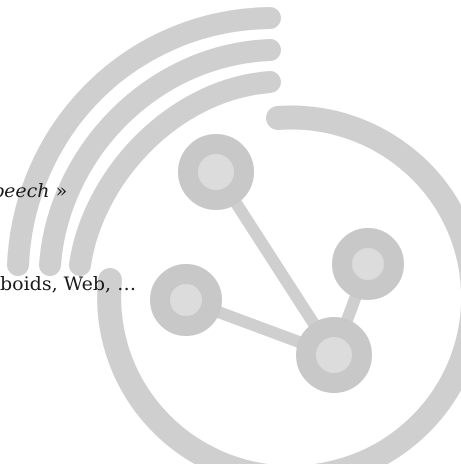 The image size is (461, 464). What do you see at coordinates (334, 355) in the screenshot?
I see `node-bottom` at bounding box center [334, 355].